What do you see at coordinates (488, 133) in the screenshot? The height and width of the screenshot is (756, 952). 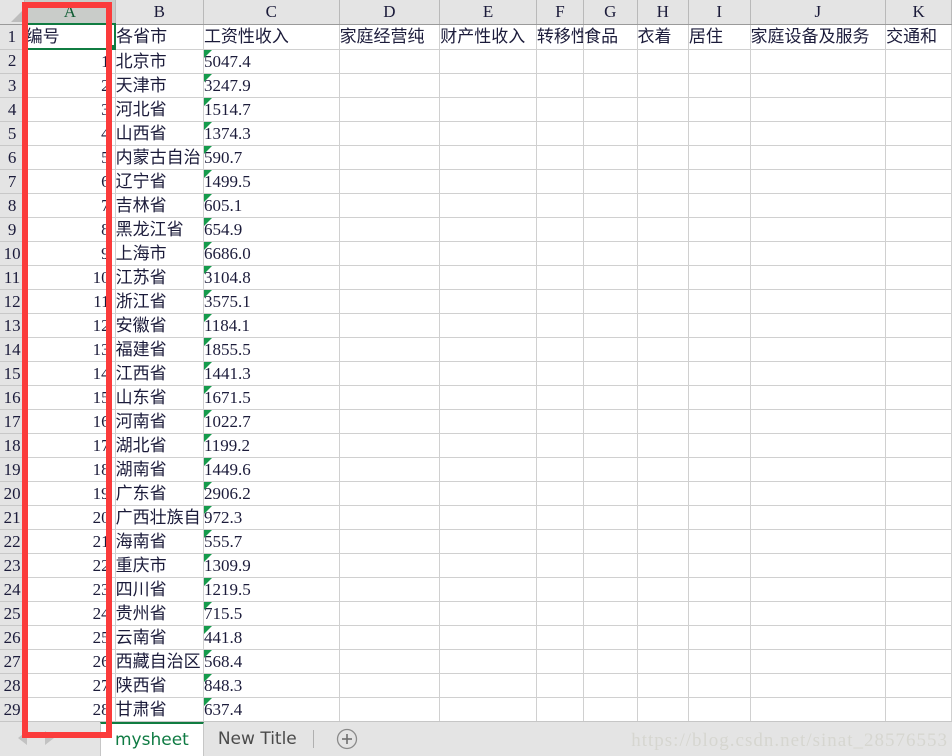 I see `cell-E5` at bounding box center [488, 133].